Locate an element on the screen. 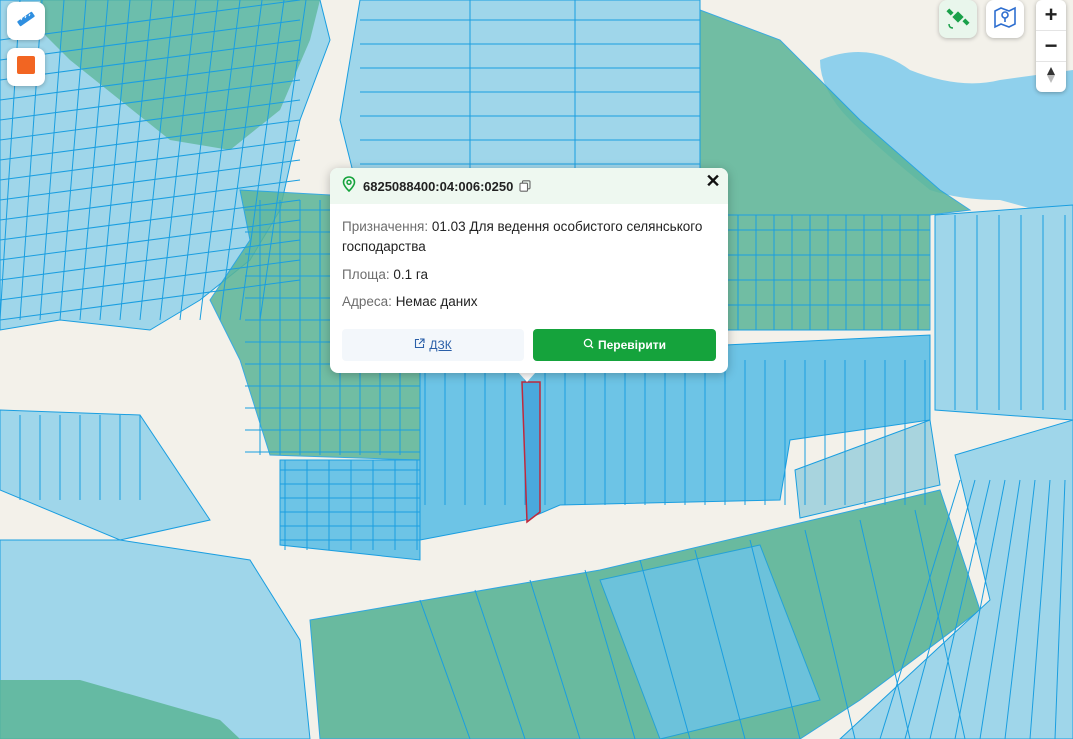  purpose-label: Призначення: is located at coordinates (385, 226).